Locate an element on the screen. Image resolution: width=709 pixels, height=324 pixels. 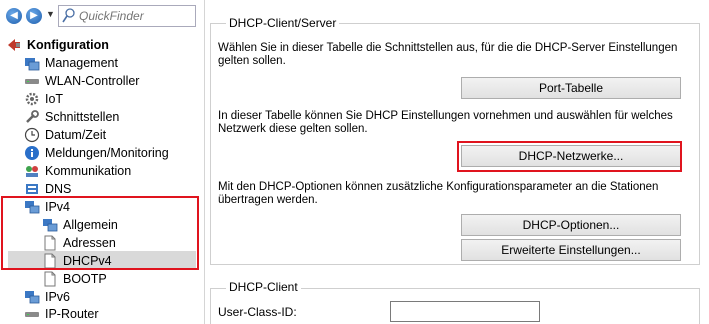
sidebar-item-ipv6: IPv6 is located at coordinates (47, 297).